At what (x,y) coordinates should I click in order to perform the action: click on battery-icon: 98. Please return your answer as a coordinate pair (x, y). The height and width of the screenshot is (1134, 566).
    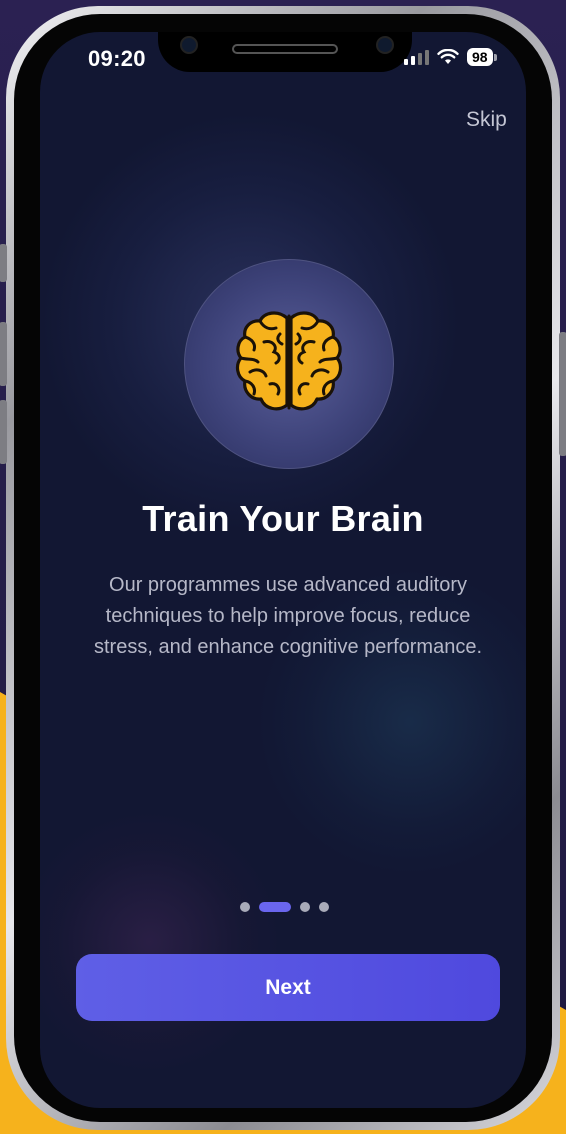
    Looking at the image, I should click on (482, 57).